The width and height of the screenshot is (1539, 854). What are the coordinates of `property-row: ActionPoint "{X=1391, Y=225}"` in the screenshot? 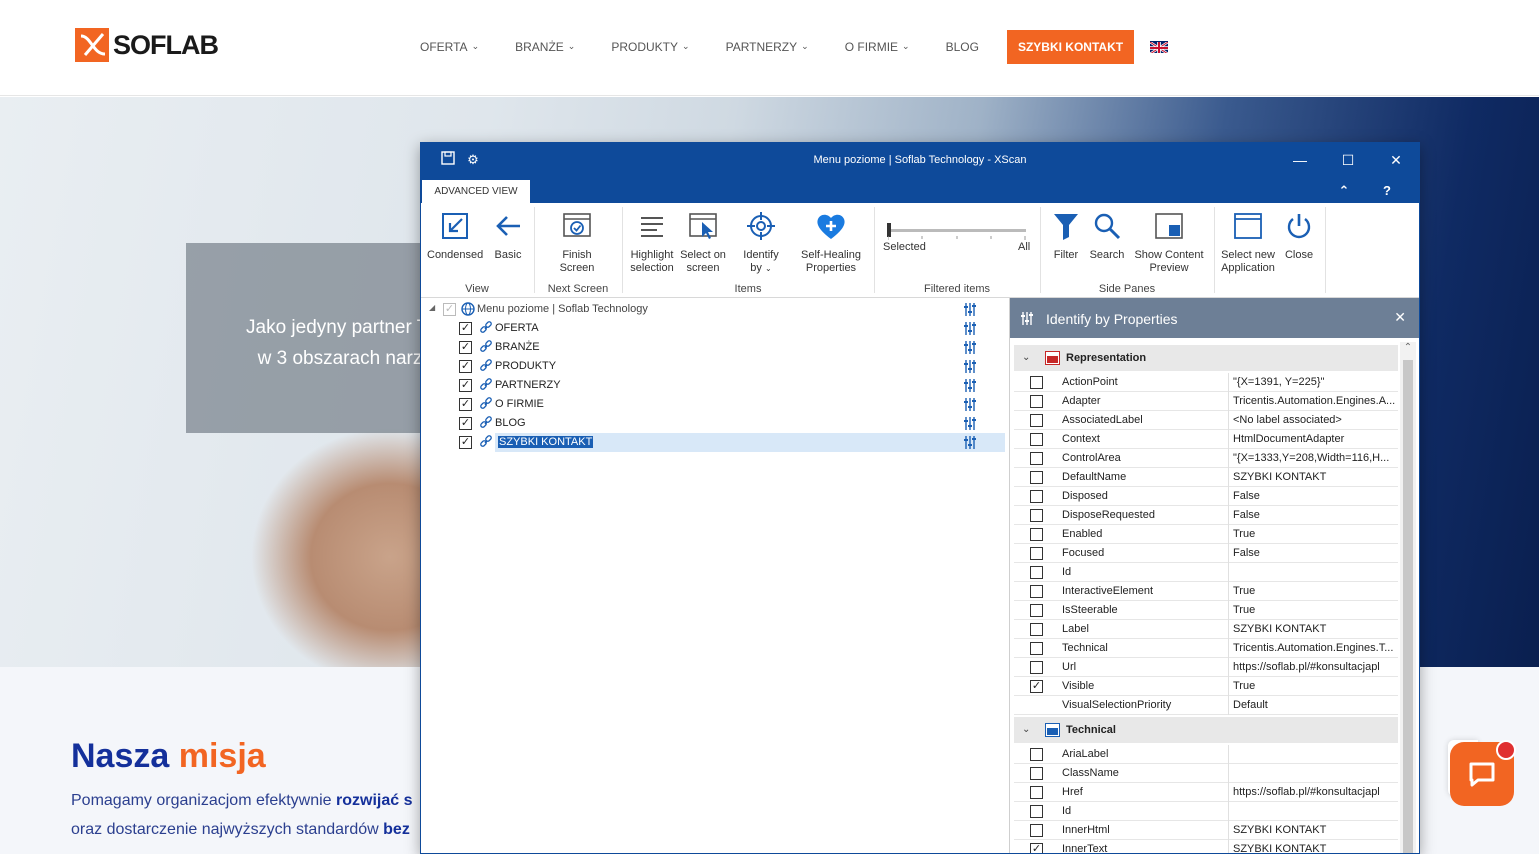 It's located at (1206, 382).